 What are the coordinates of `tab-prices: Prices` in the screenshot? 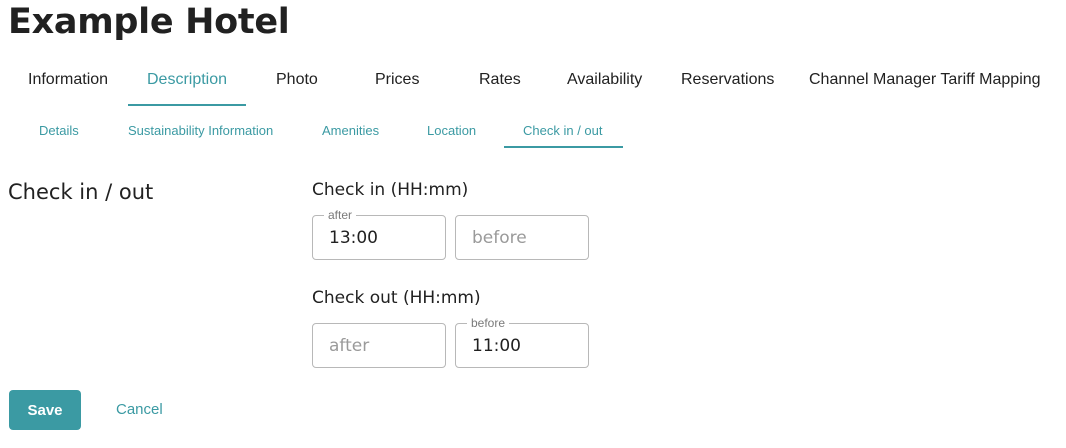 It's located at (397, 80).